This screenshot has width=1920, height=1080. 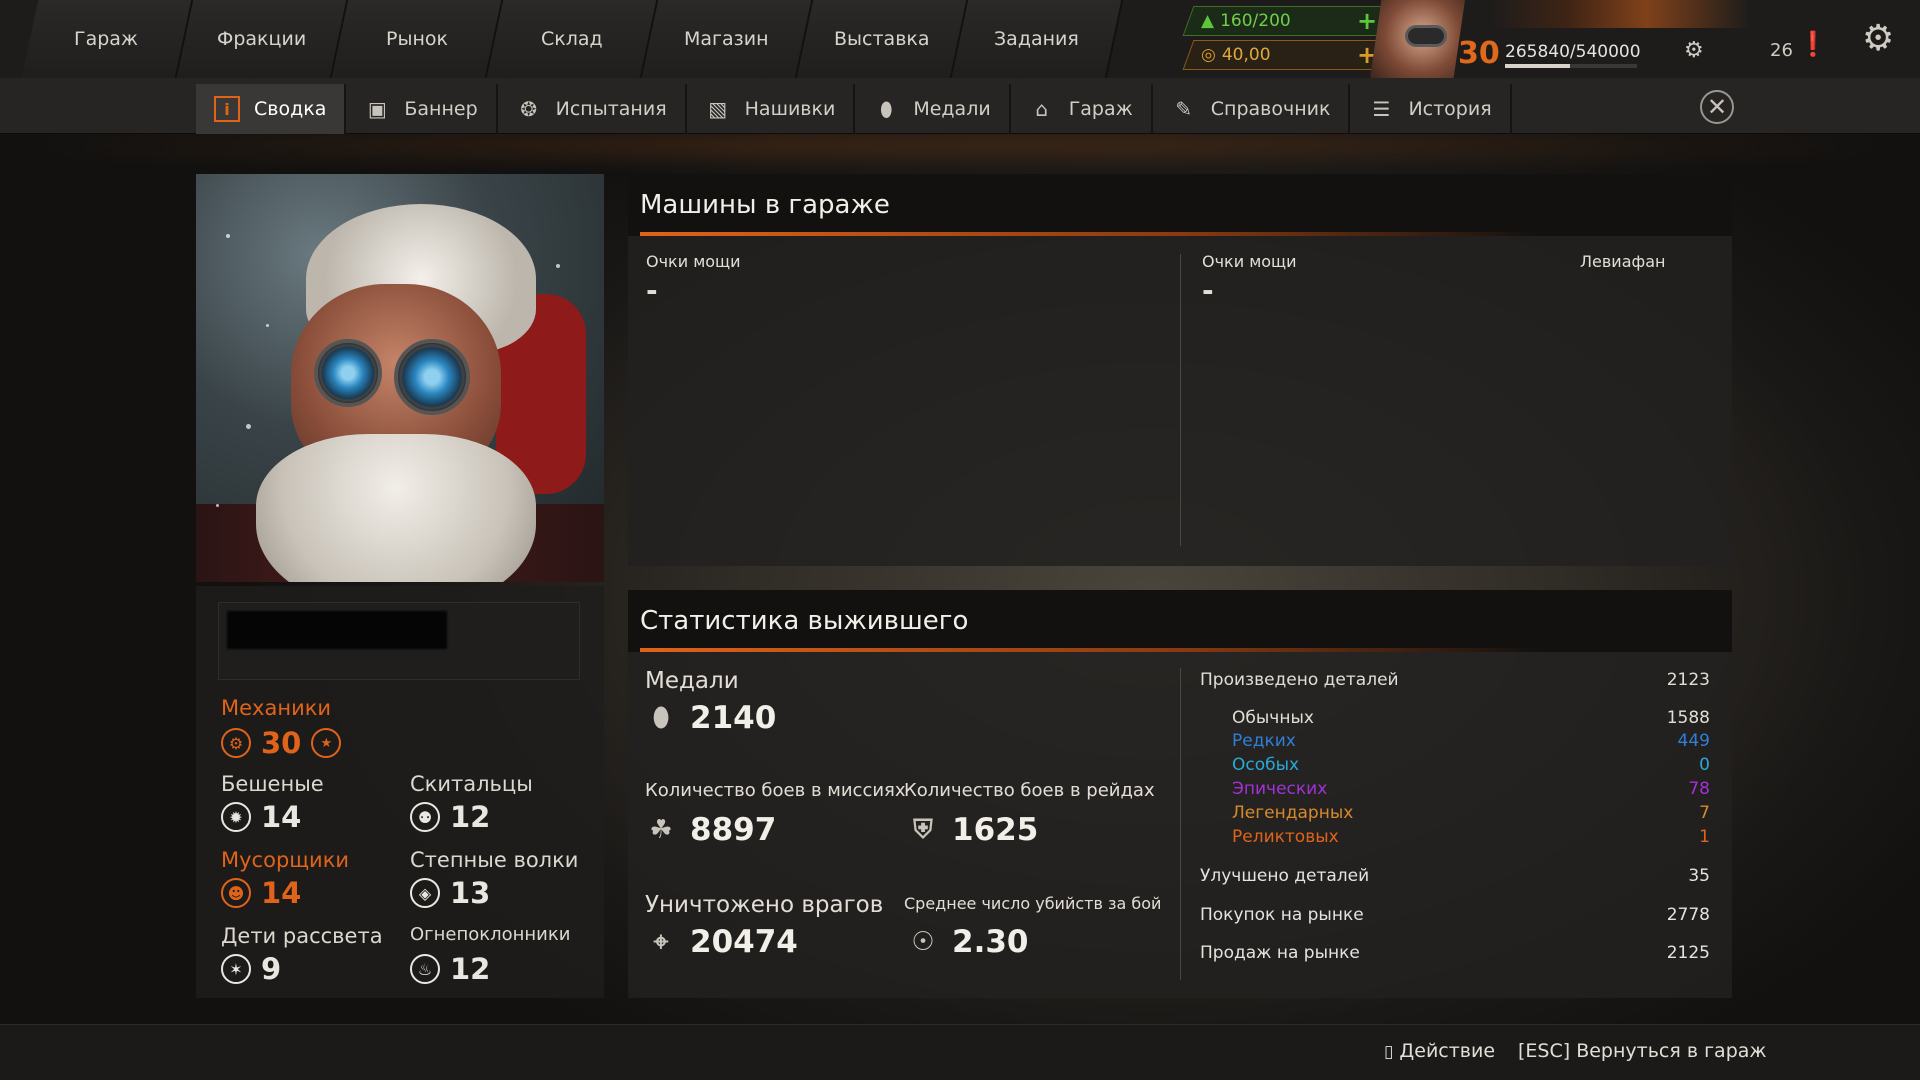 I want to click on handbook-icon: ✎, so click(x=1184, y=109).